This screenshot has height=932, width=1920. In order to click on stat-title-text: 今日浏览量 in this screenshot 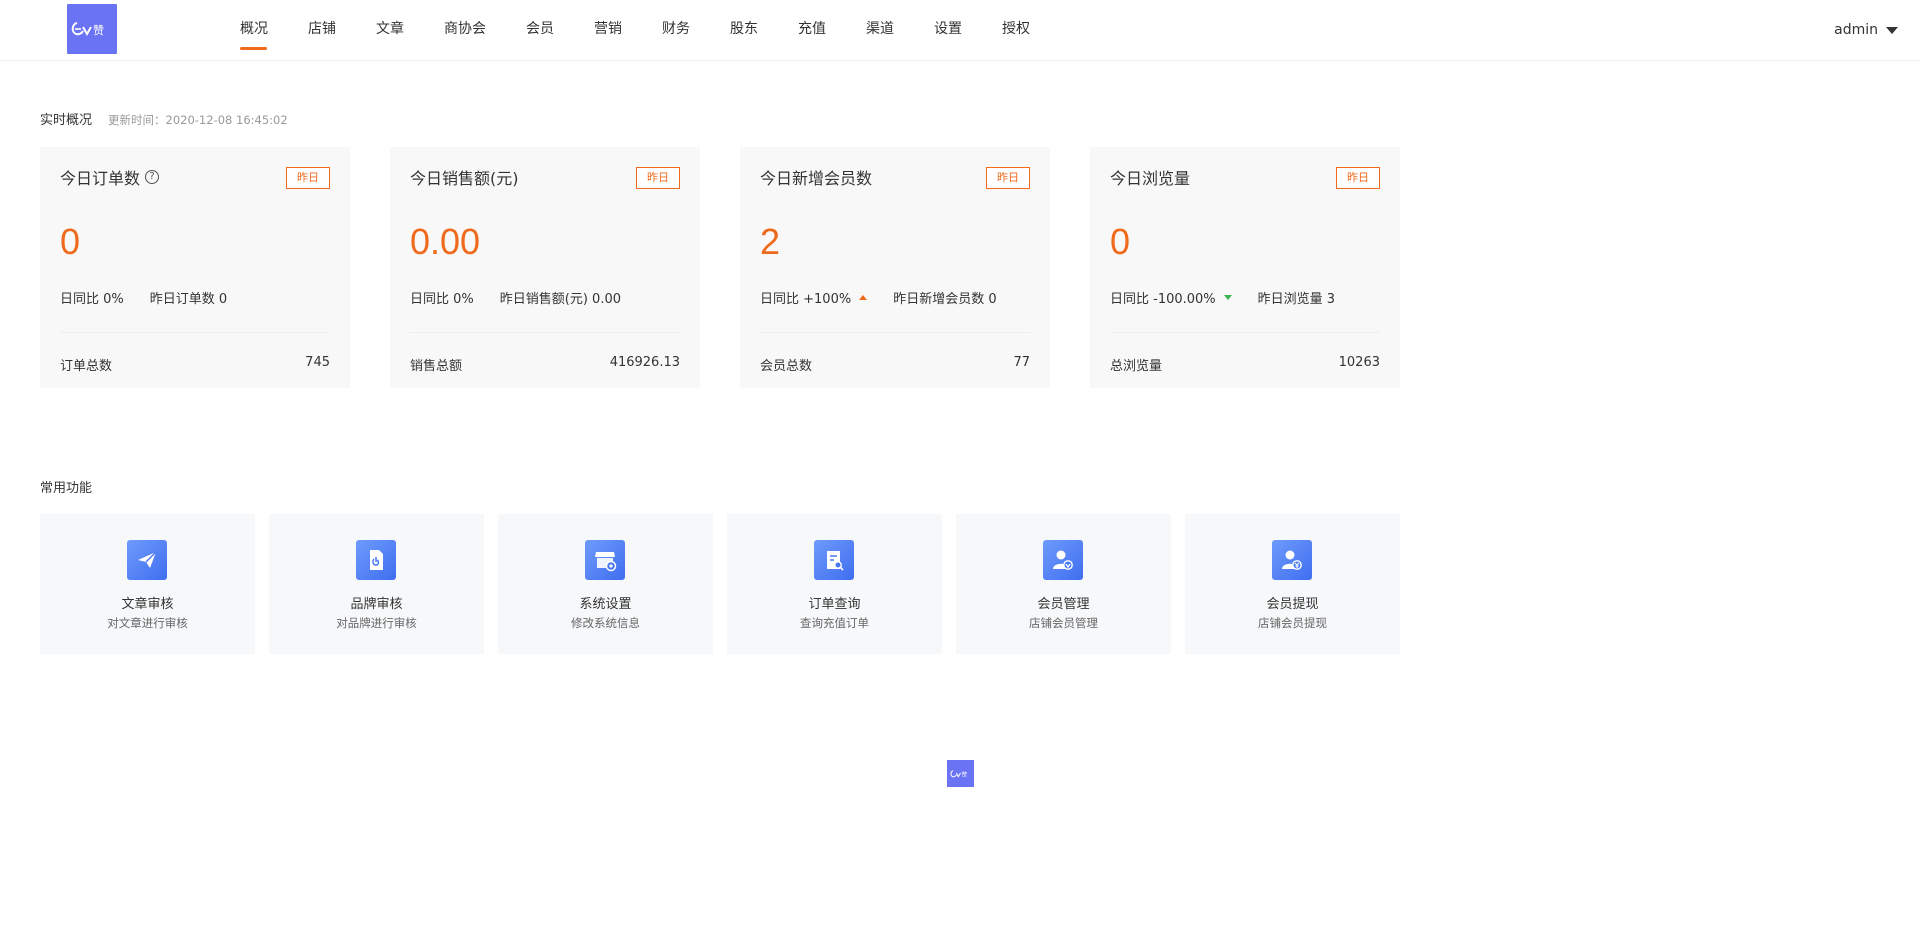, I will do `click(1150, 178)`.